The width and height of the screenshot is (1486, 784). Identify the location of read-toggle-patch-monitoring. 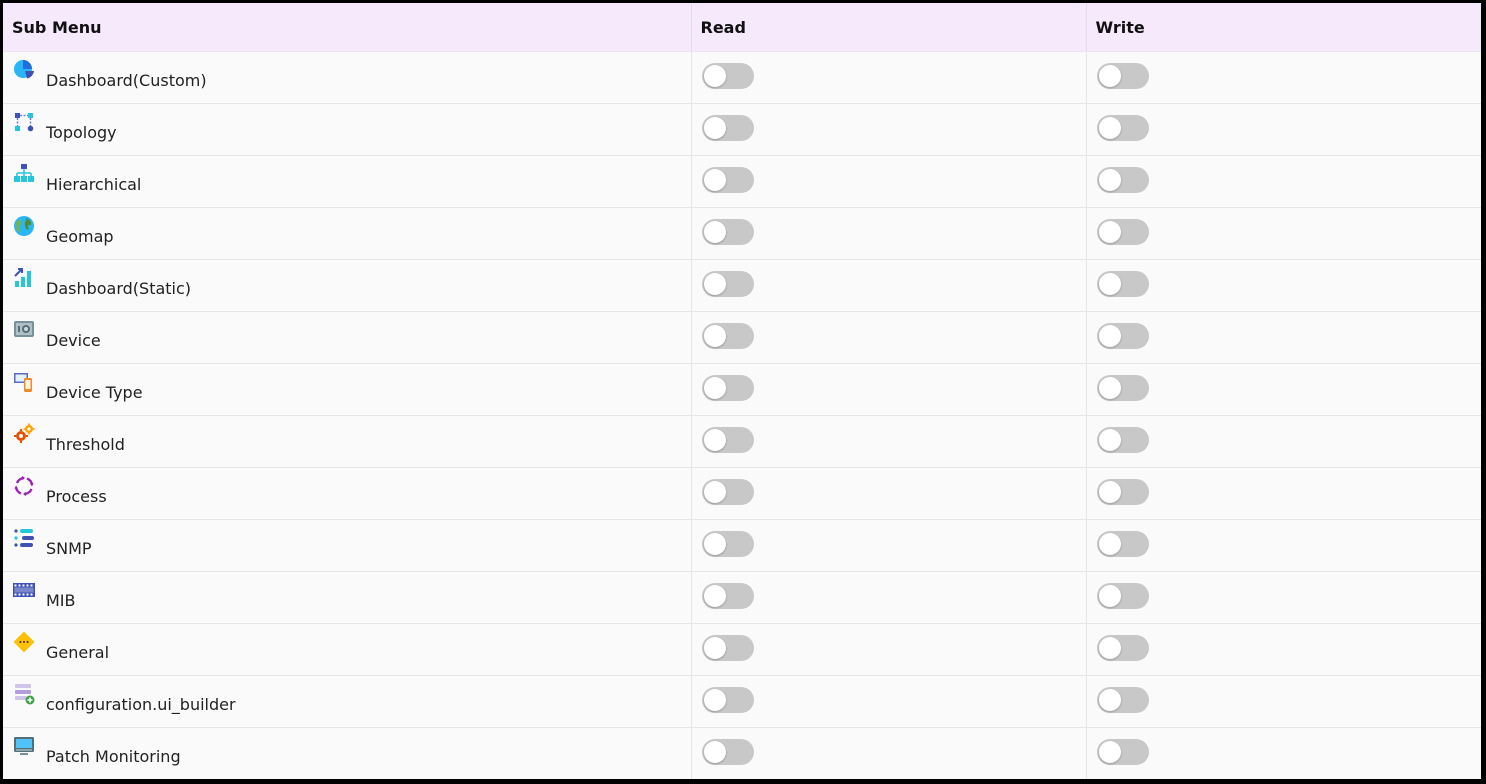
(727, 751).